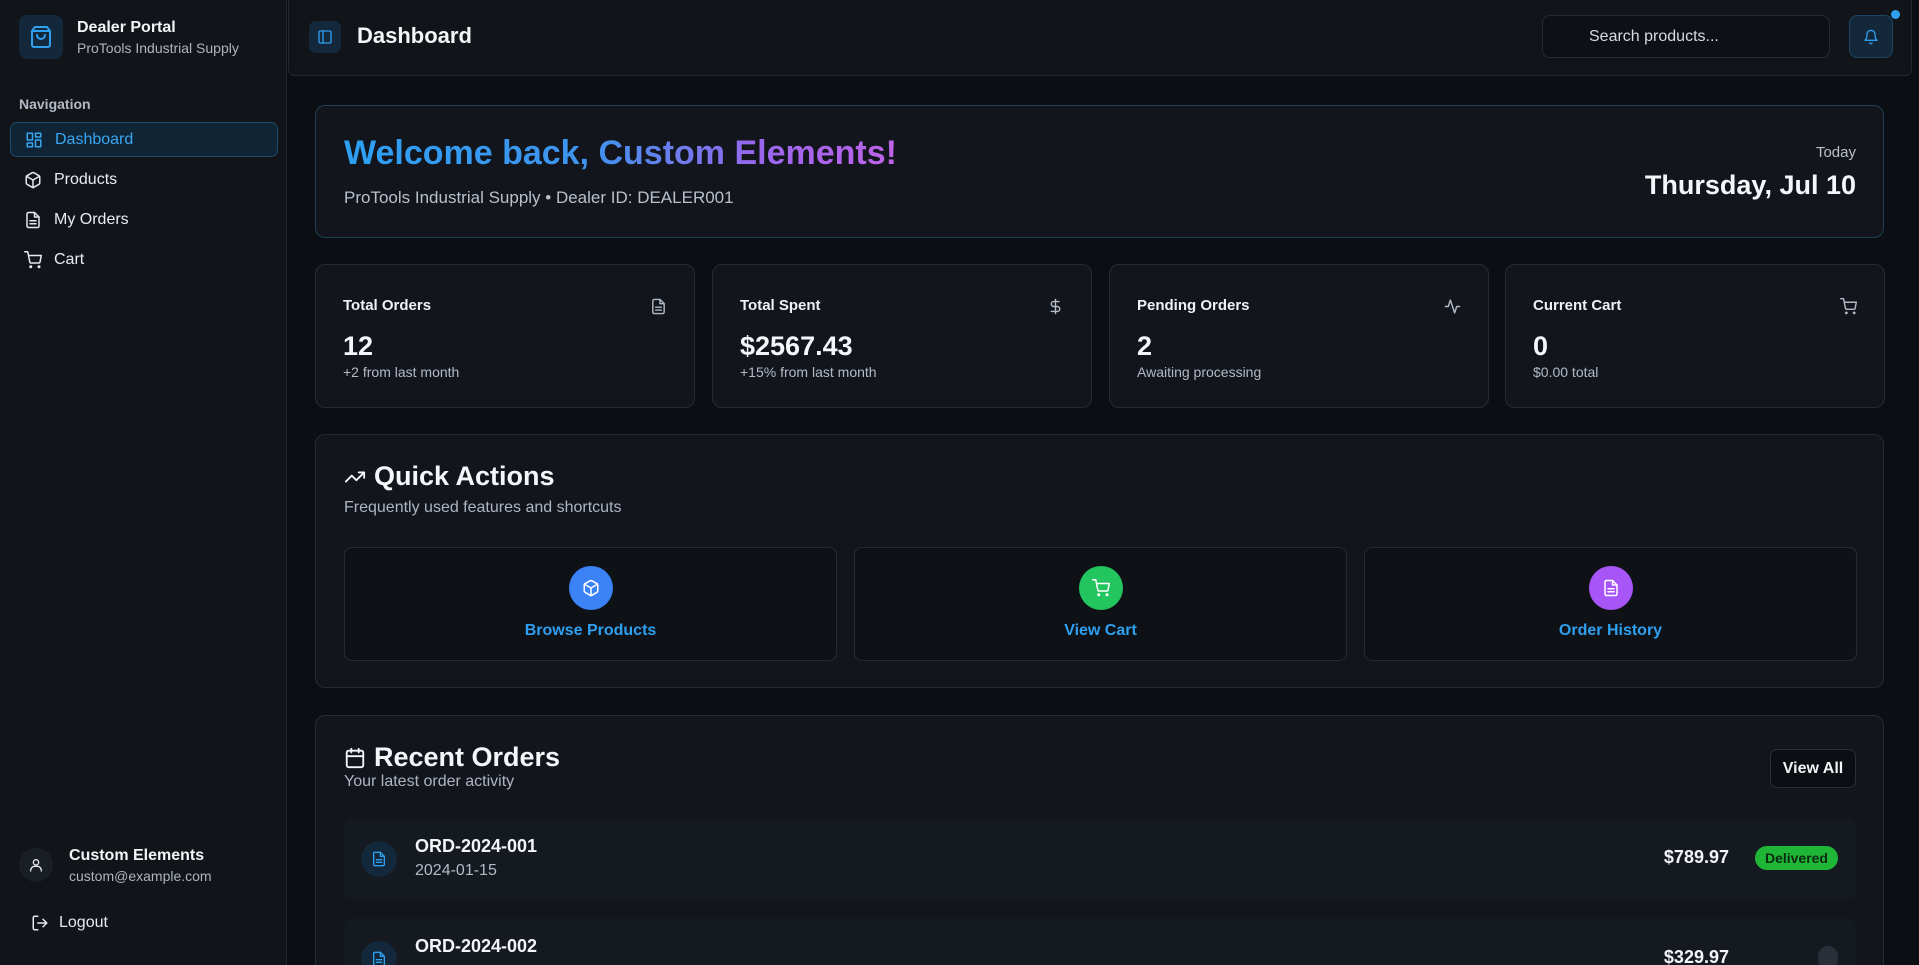 The height and width of the screenshot is (965, 1919). What do you see at coordinates (387, 305) in the screenshot?
I see `stat-label: Total Orders` at bounding box center [387, 305].